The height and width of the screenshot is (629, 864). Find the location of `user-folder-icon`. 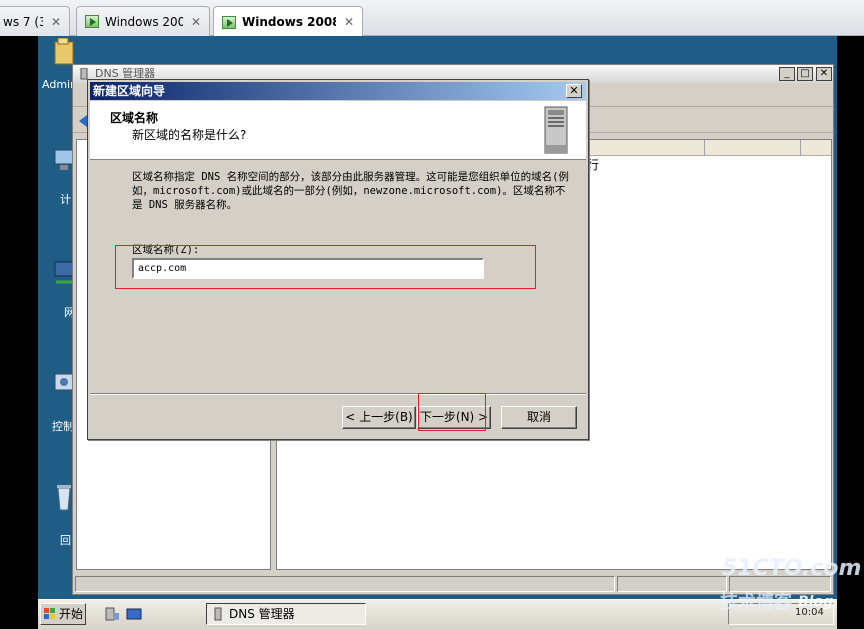

user-folder-icon is located at coordinates (64, 53).